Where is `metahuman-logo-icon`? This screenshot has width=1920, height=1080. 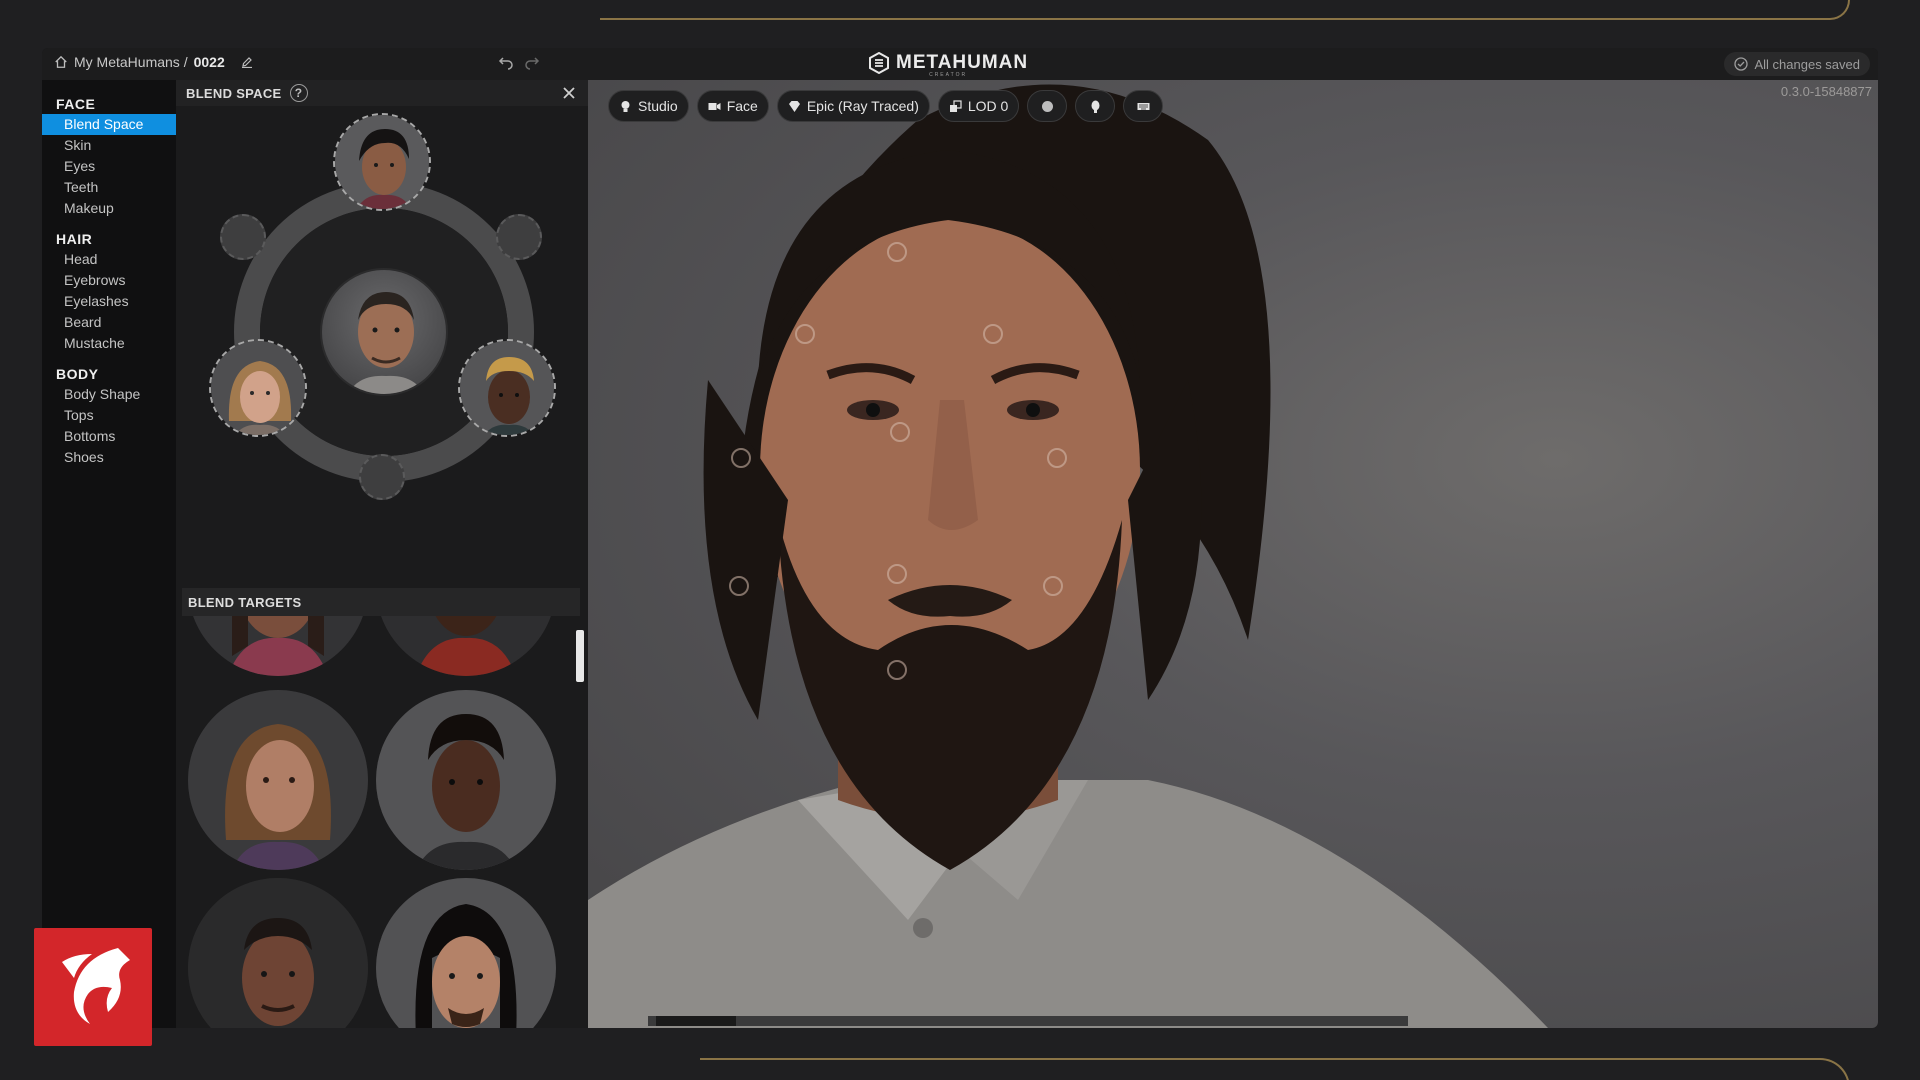 metahuman-logo-icon is located at coordinates (879, 63).